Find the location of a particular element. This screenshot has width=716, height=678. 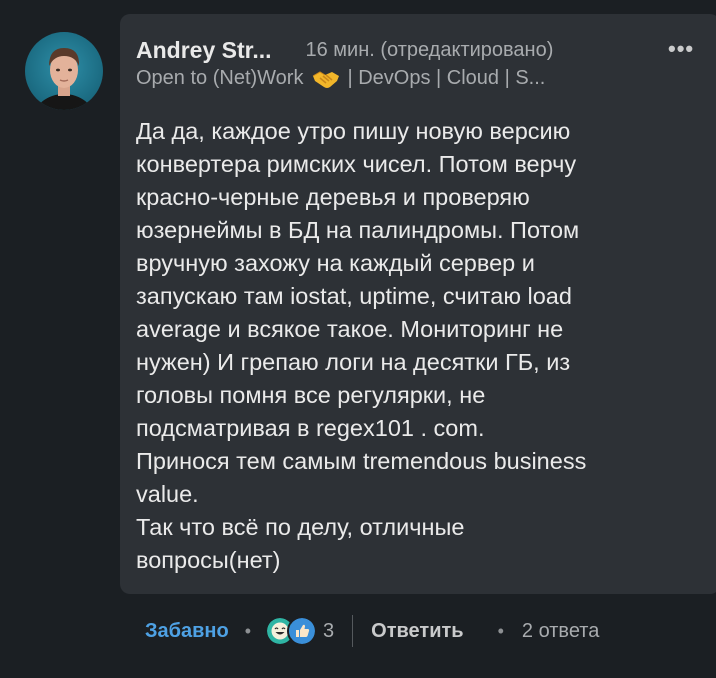

comment-timestamp: 16 мин. (отредактировано) is located at coordinates (429, 49).